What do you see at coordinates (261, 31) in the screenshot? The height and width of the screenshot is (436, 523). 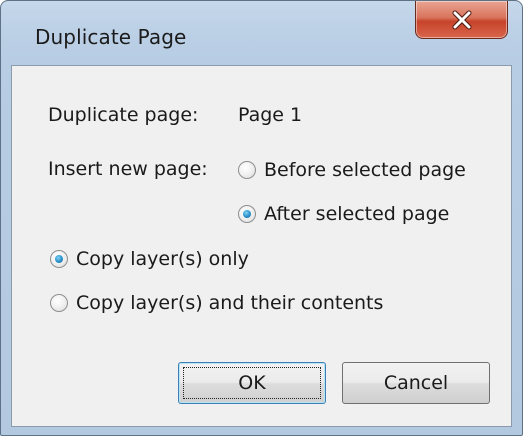 I see `title-bar: Duplicate Page` at bounding box center [261, 31].